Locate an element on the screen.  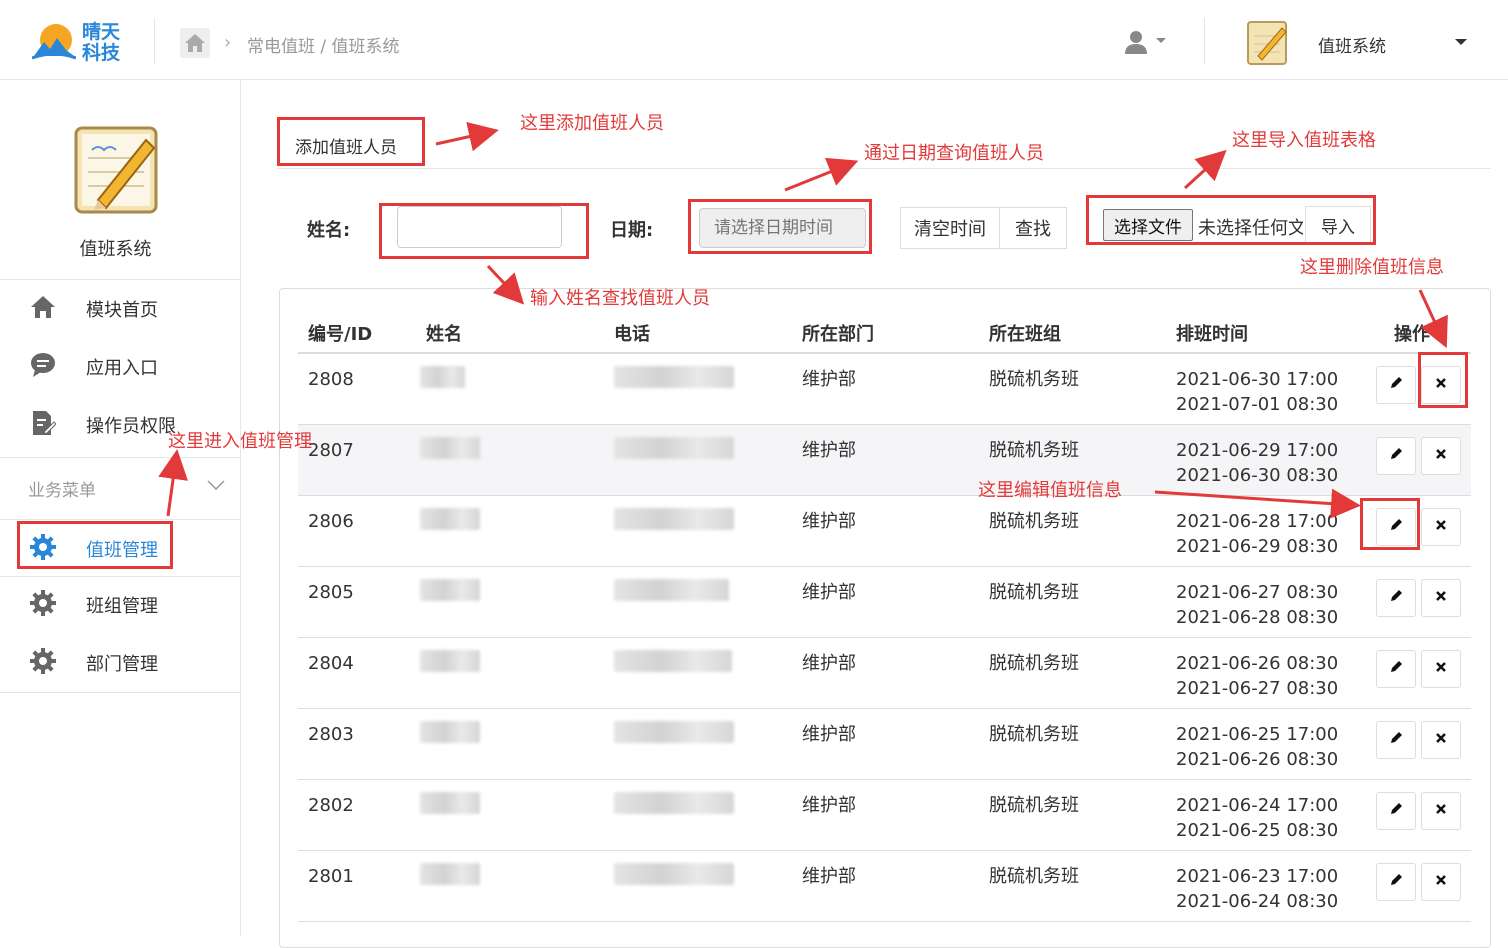
cell-schedule: 2021-06-26 08:30 2021-06-27 08:30 is located at coordinates (1257, 676).